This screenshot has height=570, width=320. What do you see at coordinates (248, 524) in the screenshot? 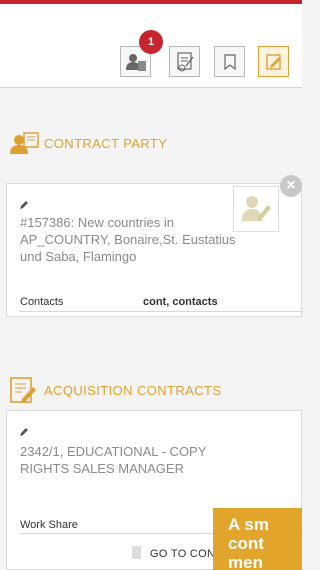
I see `overlay-line-1: A sm` at bounding box center [248, 524].